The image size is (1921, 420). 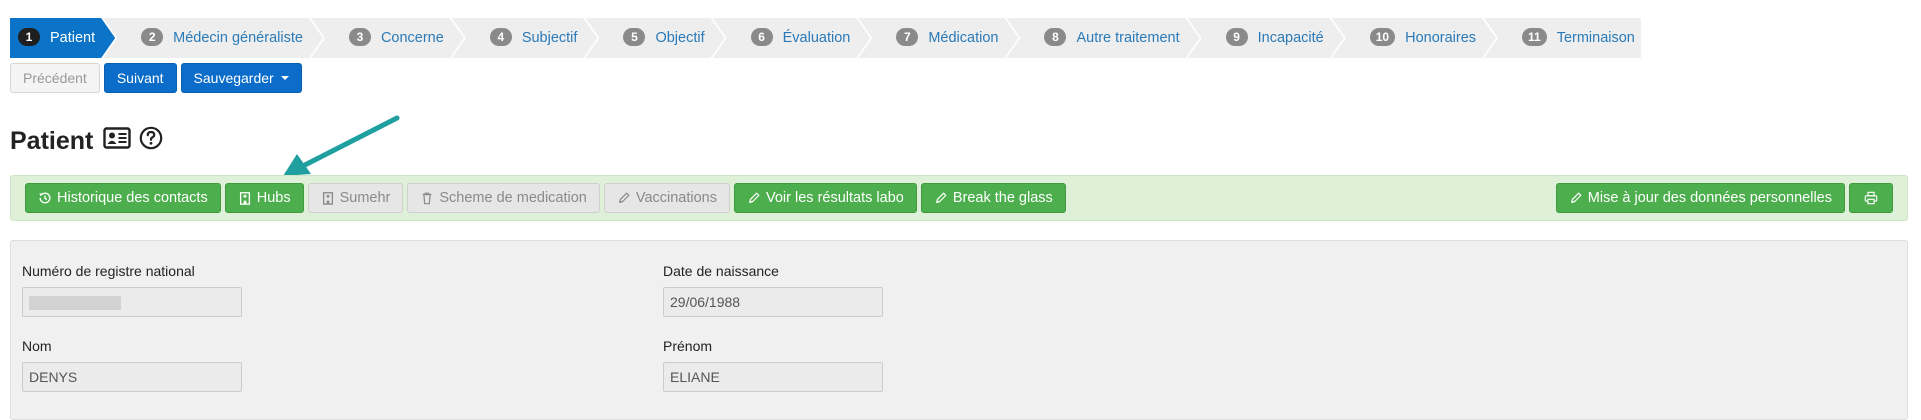 I want to click on step-label: Autre traitement, so click(x=1128, y=38).